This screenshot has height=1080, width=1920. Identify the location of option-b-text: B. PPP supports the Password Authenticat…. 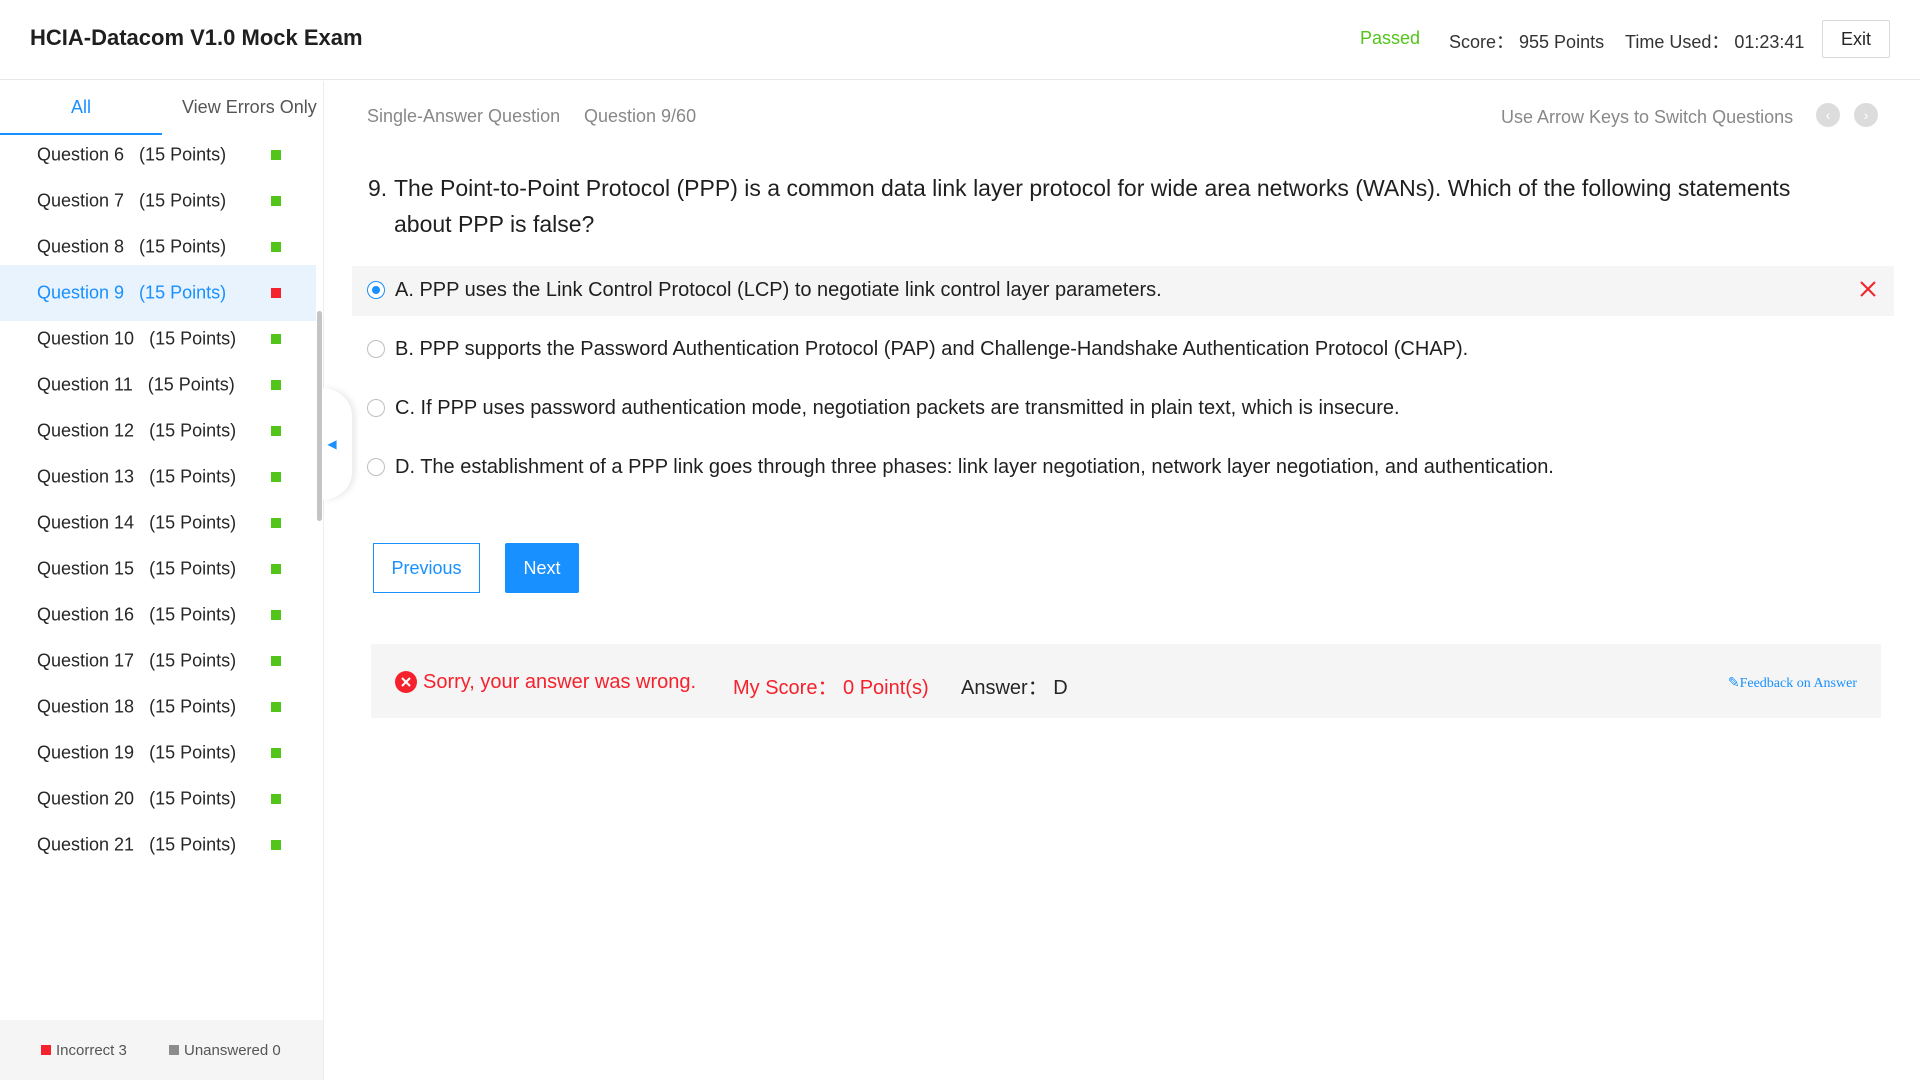
(932, 349).